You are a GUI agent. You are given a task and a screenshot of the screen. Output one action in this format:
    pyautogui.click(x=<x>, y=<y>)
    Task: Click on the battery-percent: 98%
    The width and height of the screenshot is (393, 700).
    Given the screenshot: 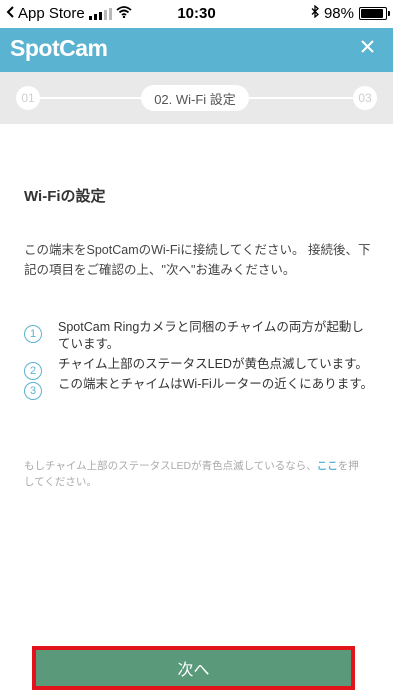 What is the action you would take?
    pyautogui.click(x=338, y=13)
    